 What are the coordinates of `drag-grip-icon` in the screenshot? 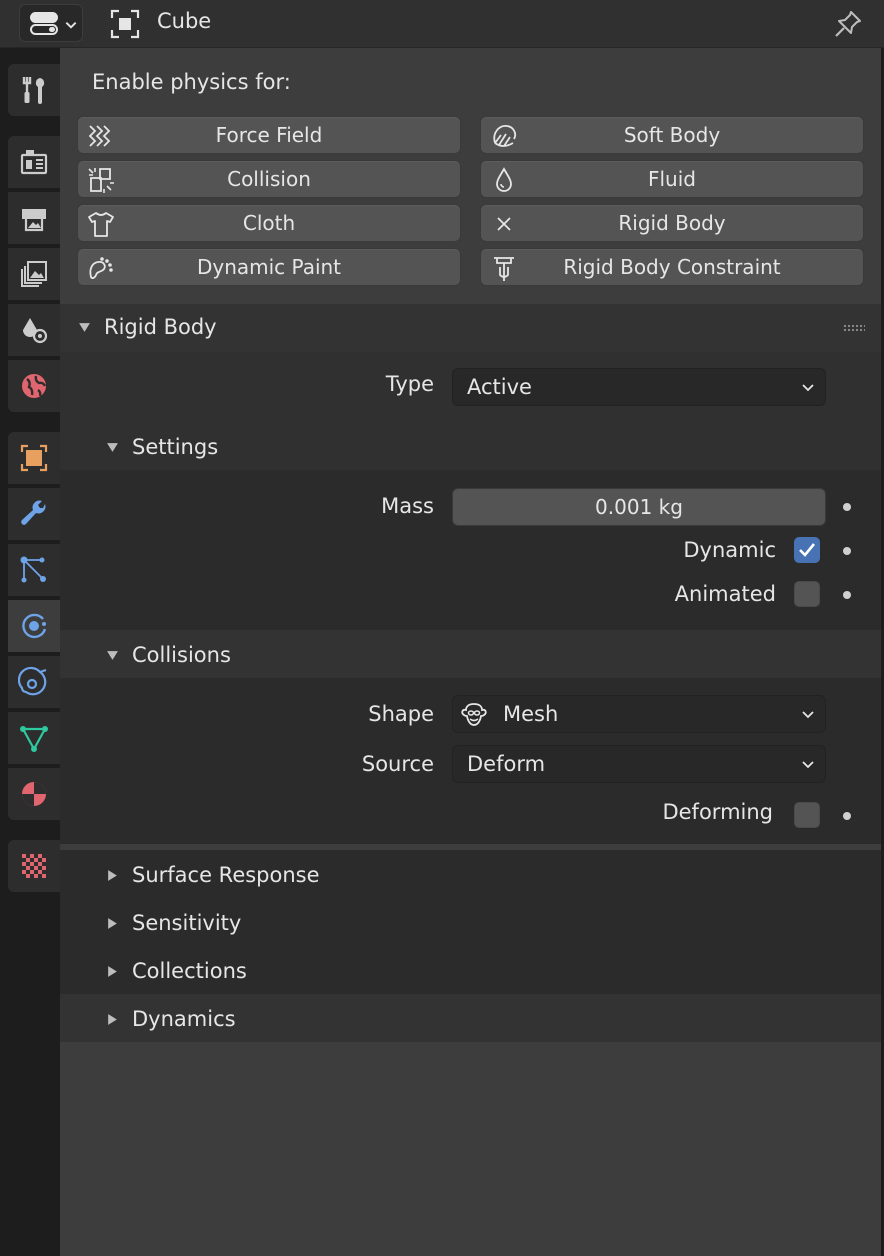 It's located at (854, 328).